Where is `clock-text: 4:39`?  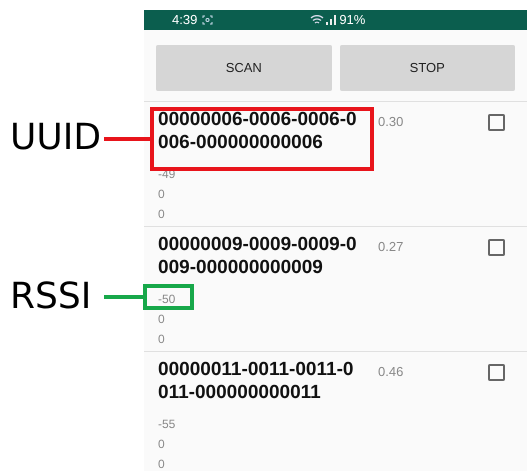
clock-text: 4:39 is located at coordinates (185, 20).